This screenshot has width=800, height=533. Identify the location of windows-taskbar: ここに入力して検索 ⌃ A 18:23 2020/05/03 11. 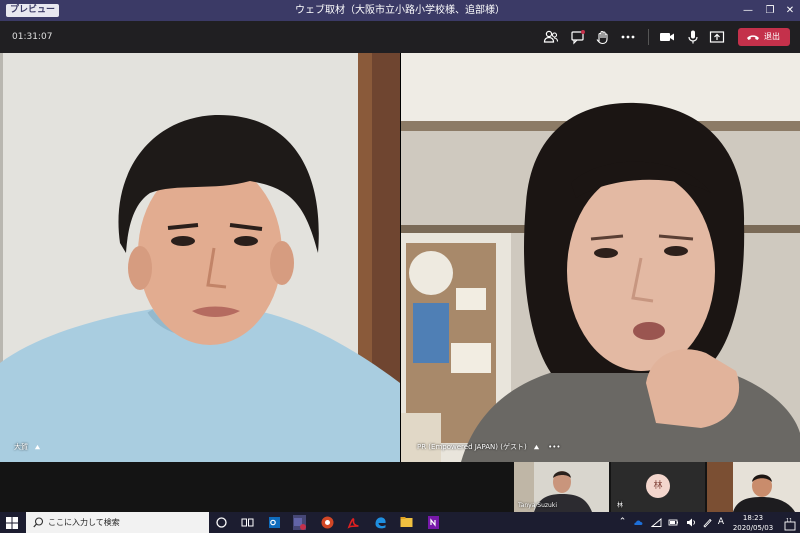
(400, 522).